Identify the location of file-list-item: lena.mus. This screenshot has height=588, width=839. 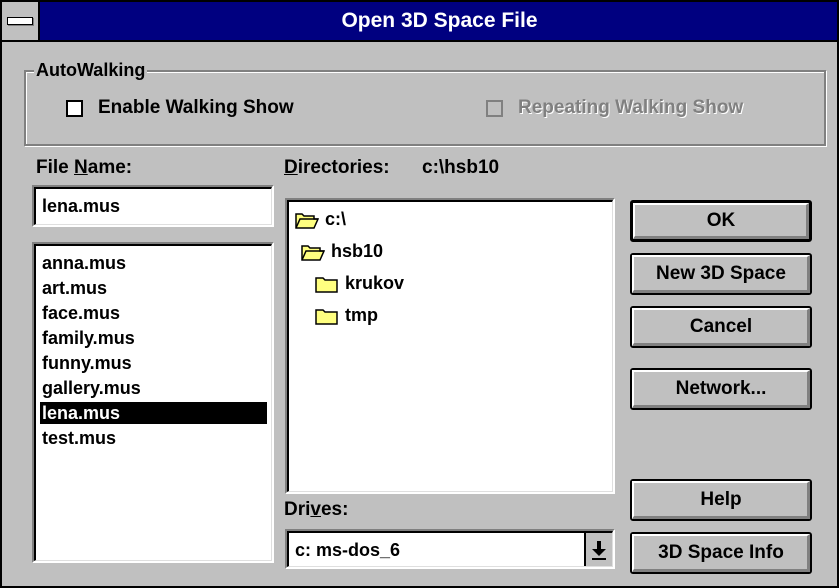
(153, 413).